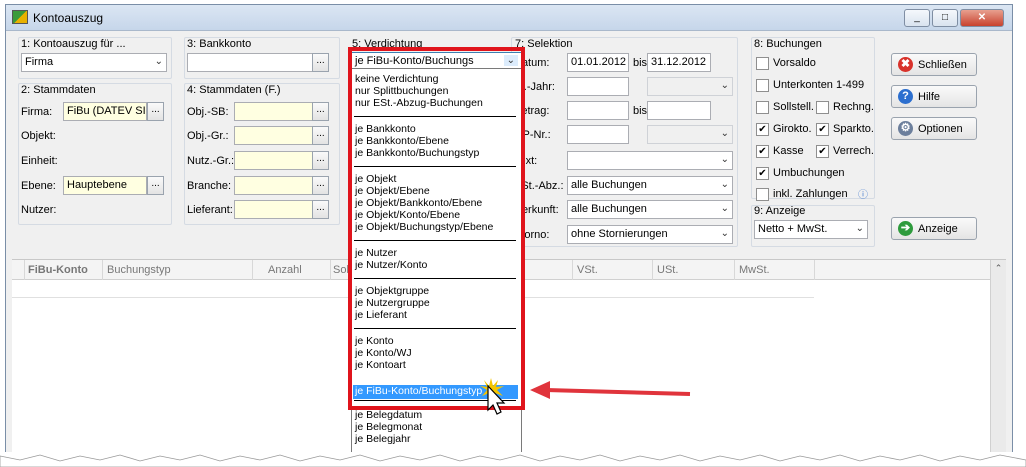 Image resolution: width=1026 pixels, height=467 pixels. Describe the element at coordinates (598, 62) in the screenshot. I see `date-from-input: 01.01.2012` at that location.